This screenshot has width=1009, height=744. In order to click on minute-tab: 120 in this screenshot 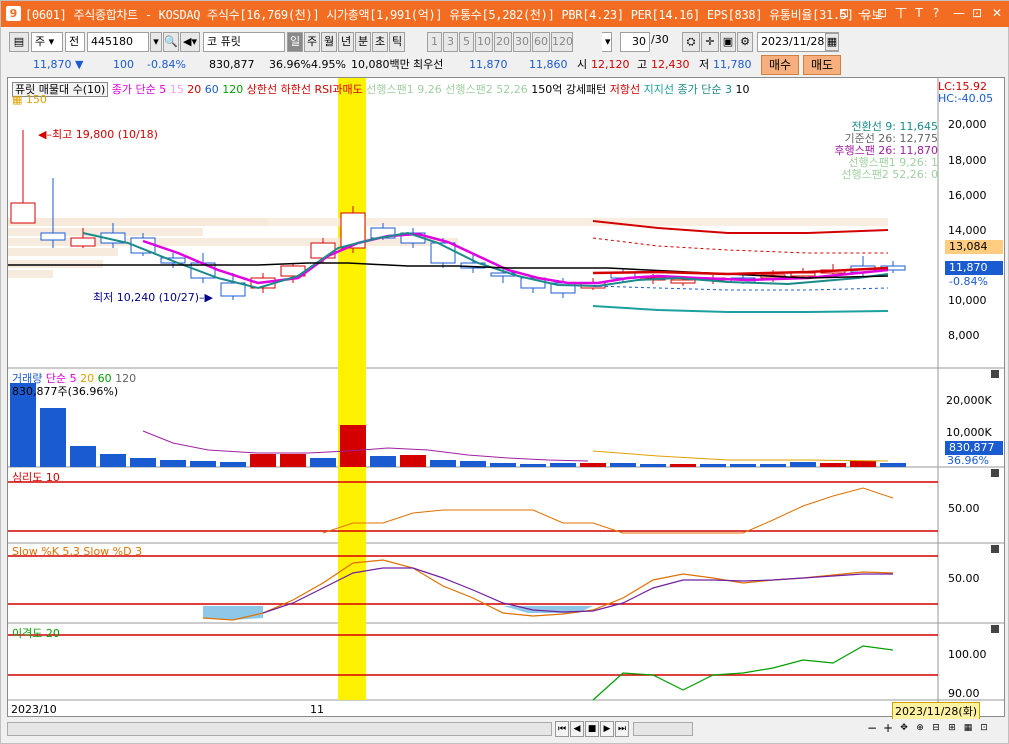, I will do `click(562, 42)`.